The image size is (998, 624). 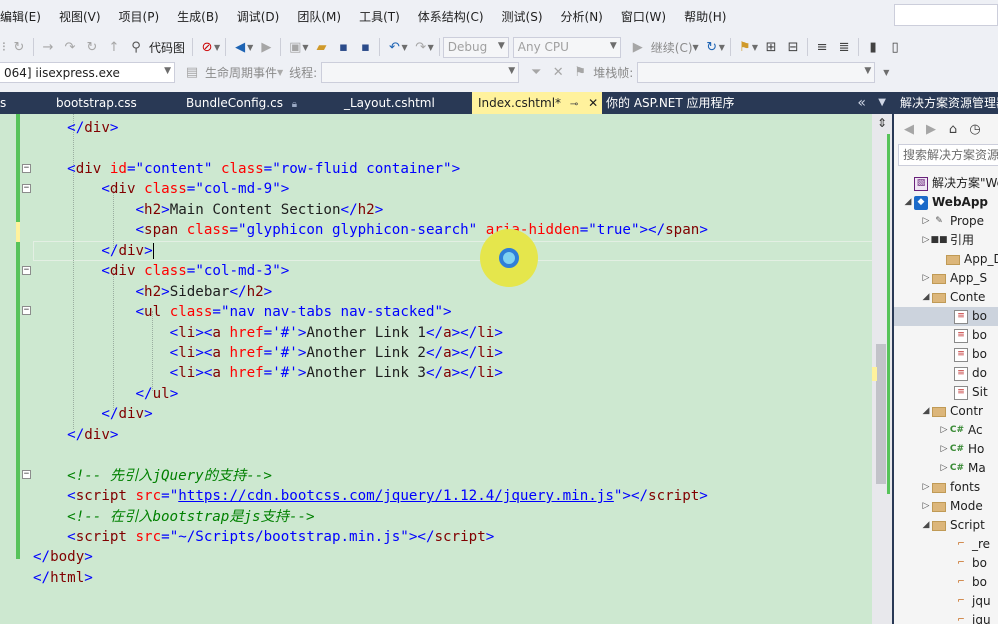 What do you see at coordinates (593, 103) in the screenshot?
I see `close-icon: ✕` at bounding box center [593, 103].